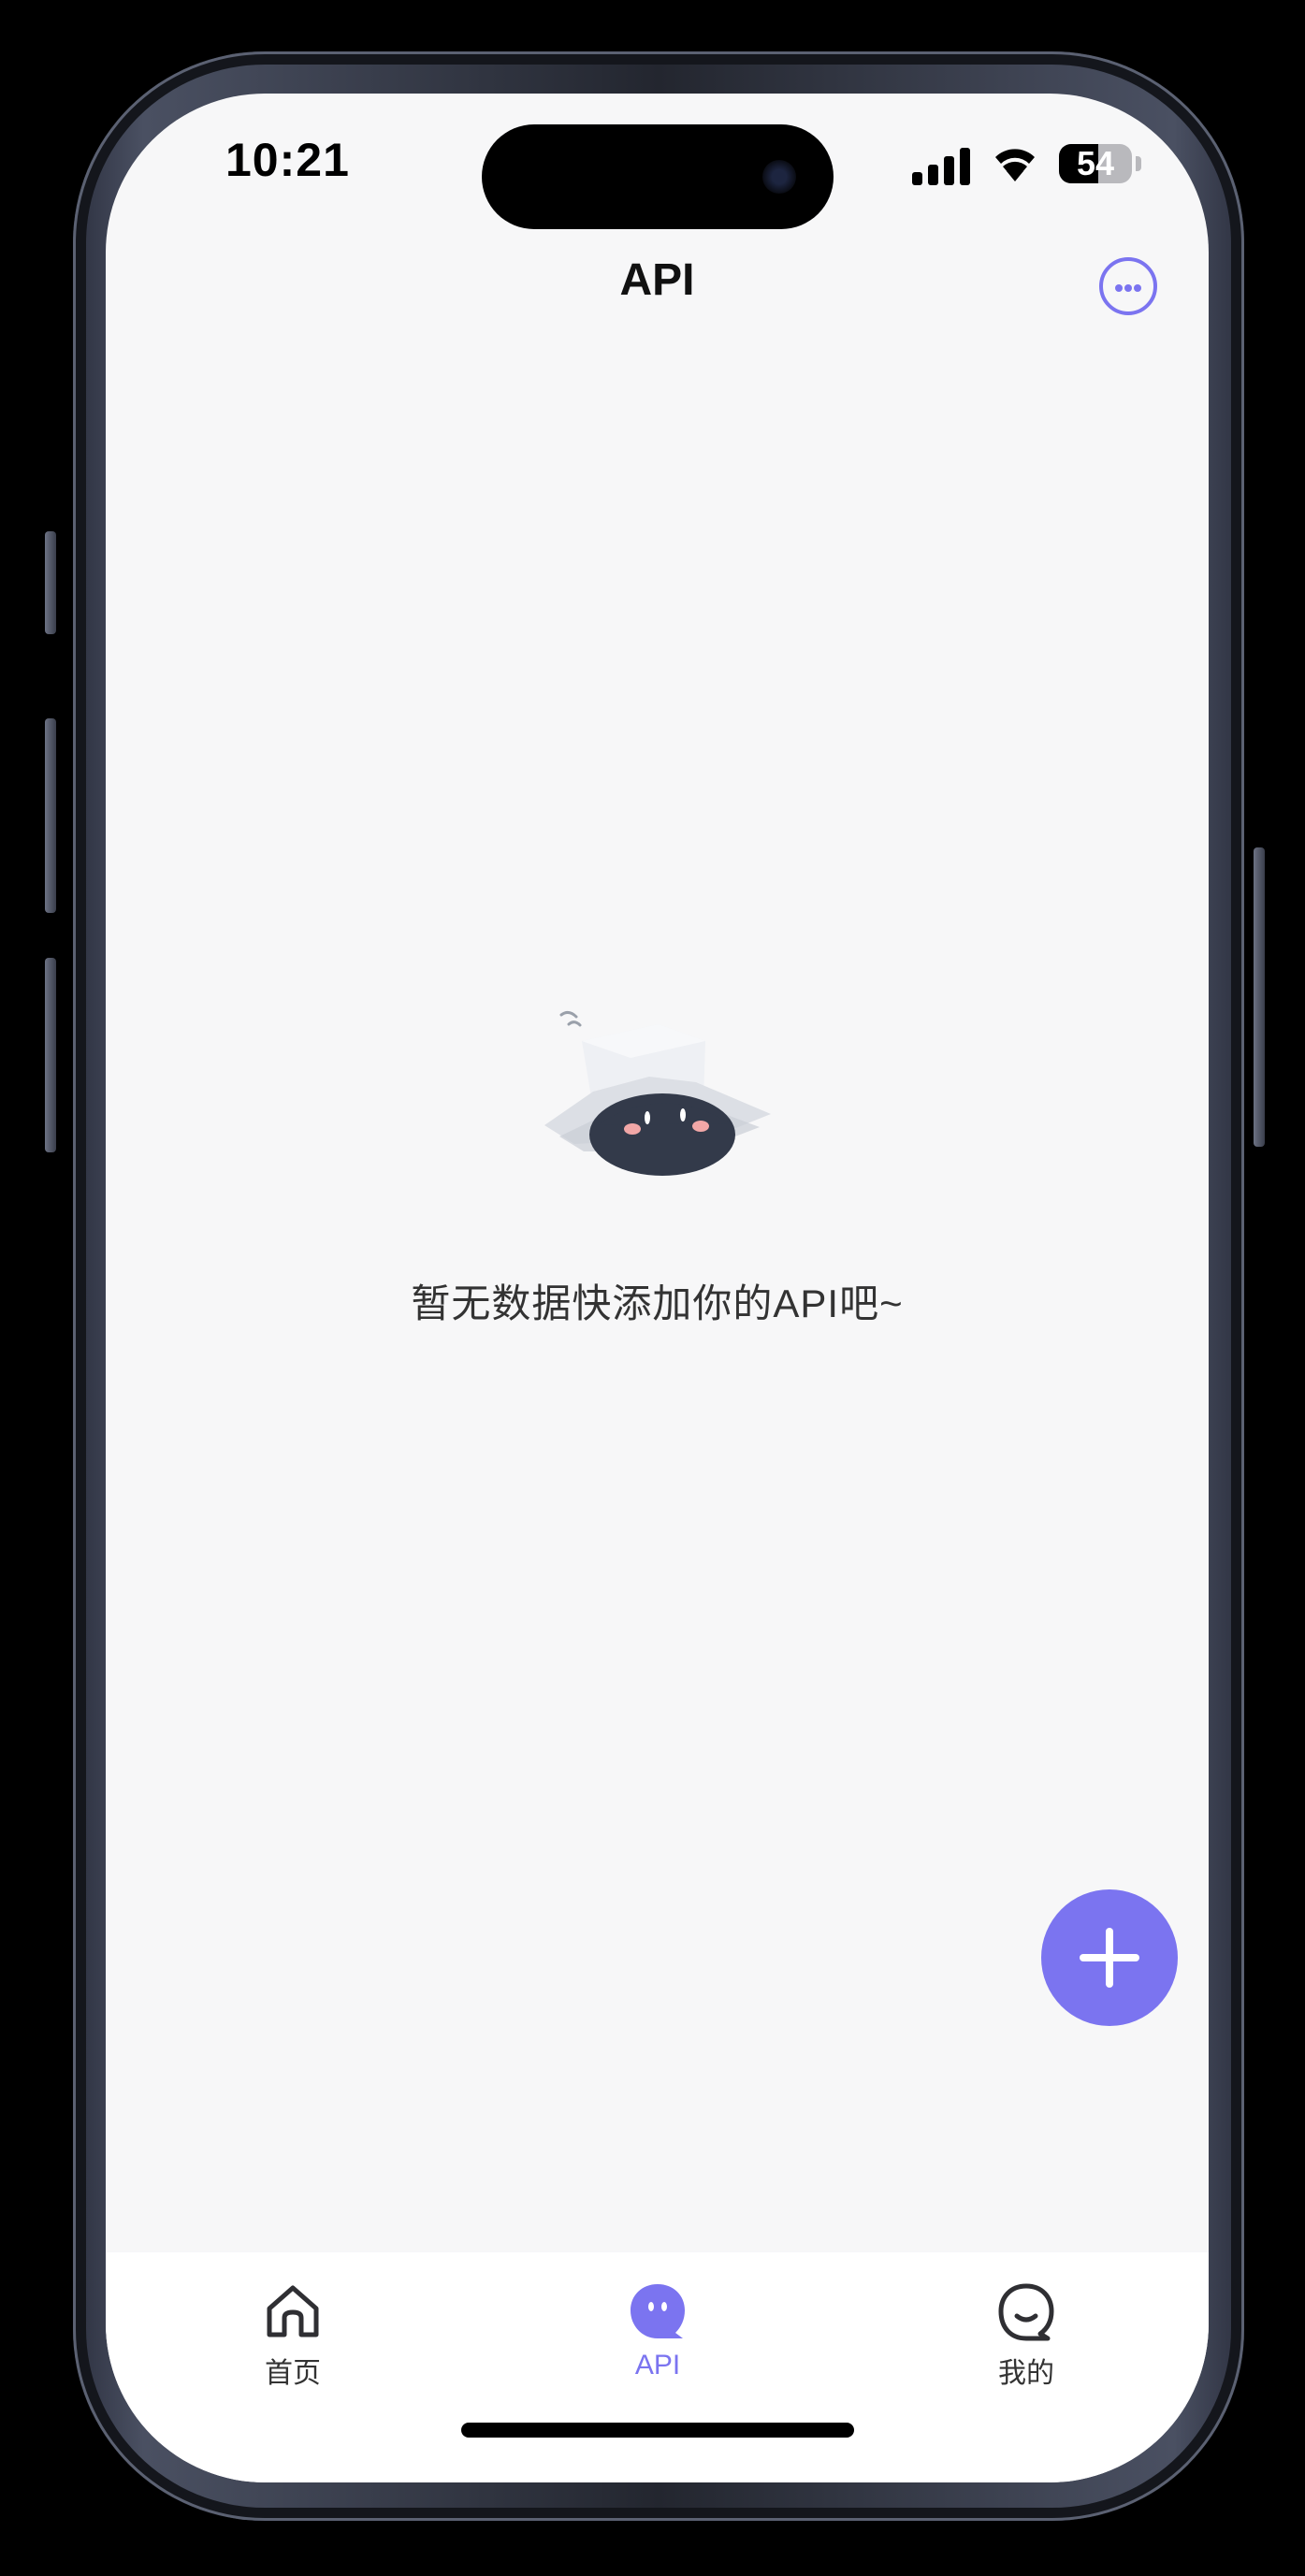  I want to click on chat-bubble-icon, so click(658, 2311).